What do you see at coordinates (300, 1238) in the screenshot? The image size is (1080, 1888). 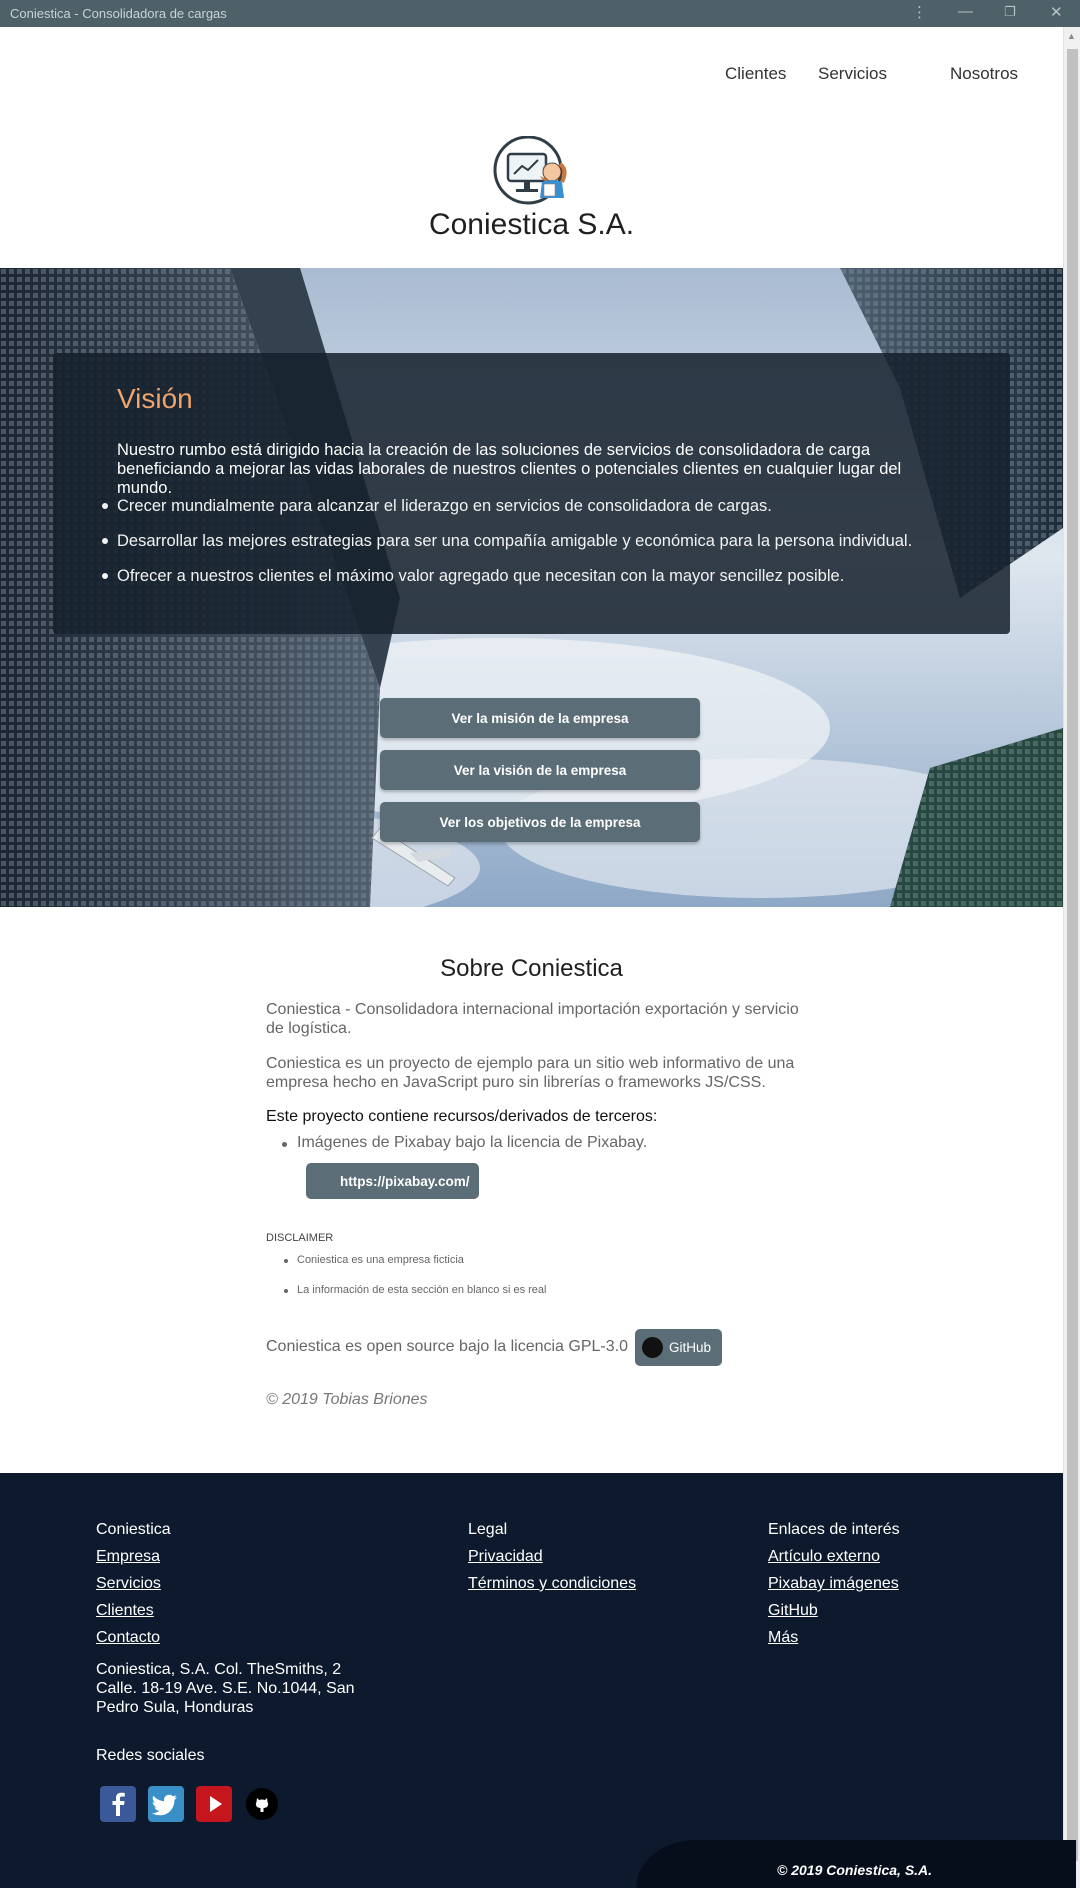 I see `disclaimer-heading: DISCLAIMER` at bounding box center [300, 1238].